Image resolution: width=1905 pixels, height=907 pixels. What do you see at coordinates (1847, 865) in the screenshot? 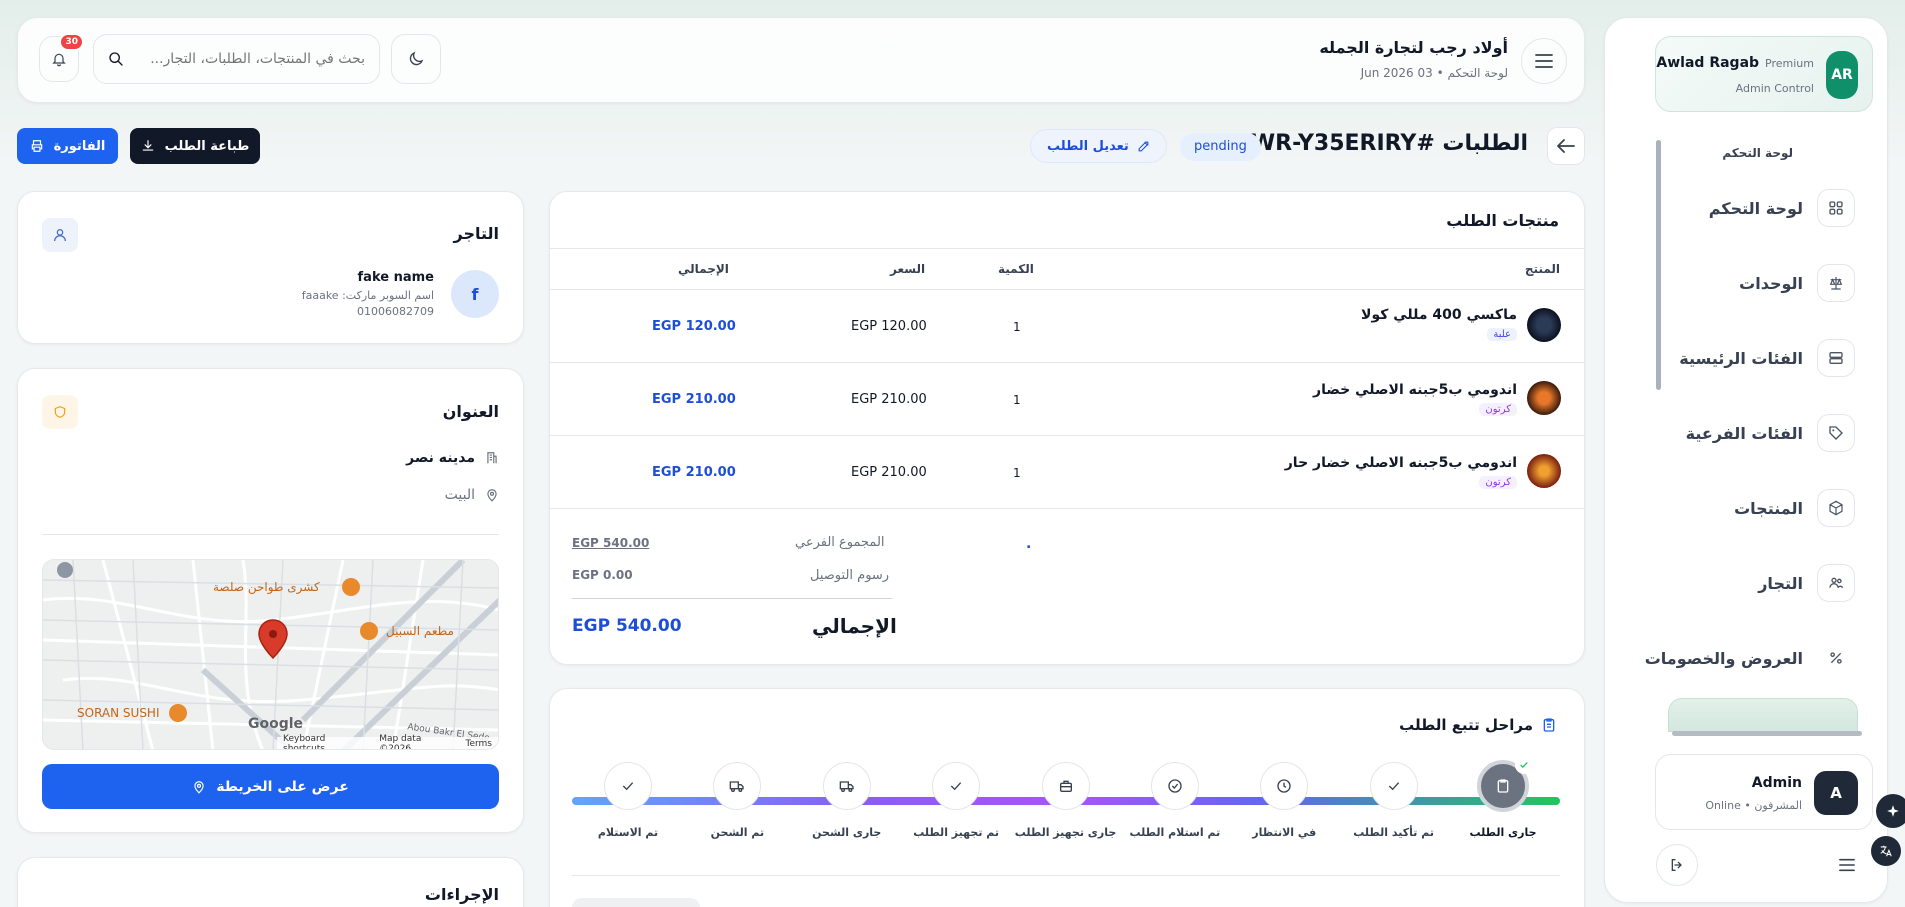
I see `sidebar-menu-button` at bounding box center [1847, 865].